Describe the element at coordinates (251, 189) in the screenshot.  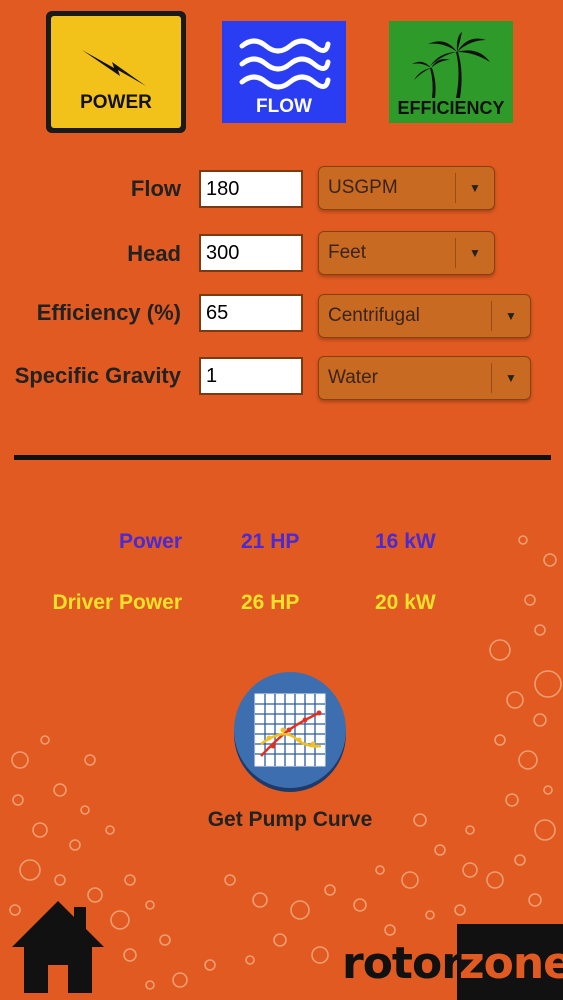
I see `flow-input` at that location.